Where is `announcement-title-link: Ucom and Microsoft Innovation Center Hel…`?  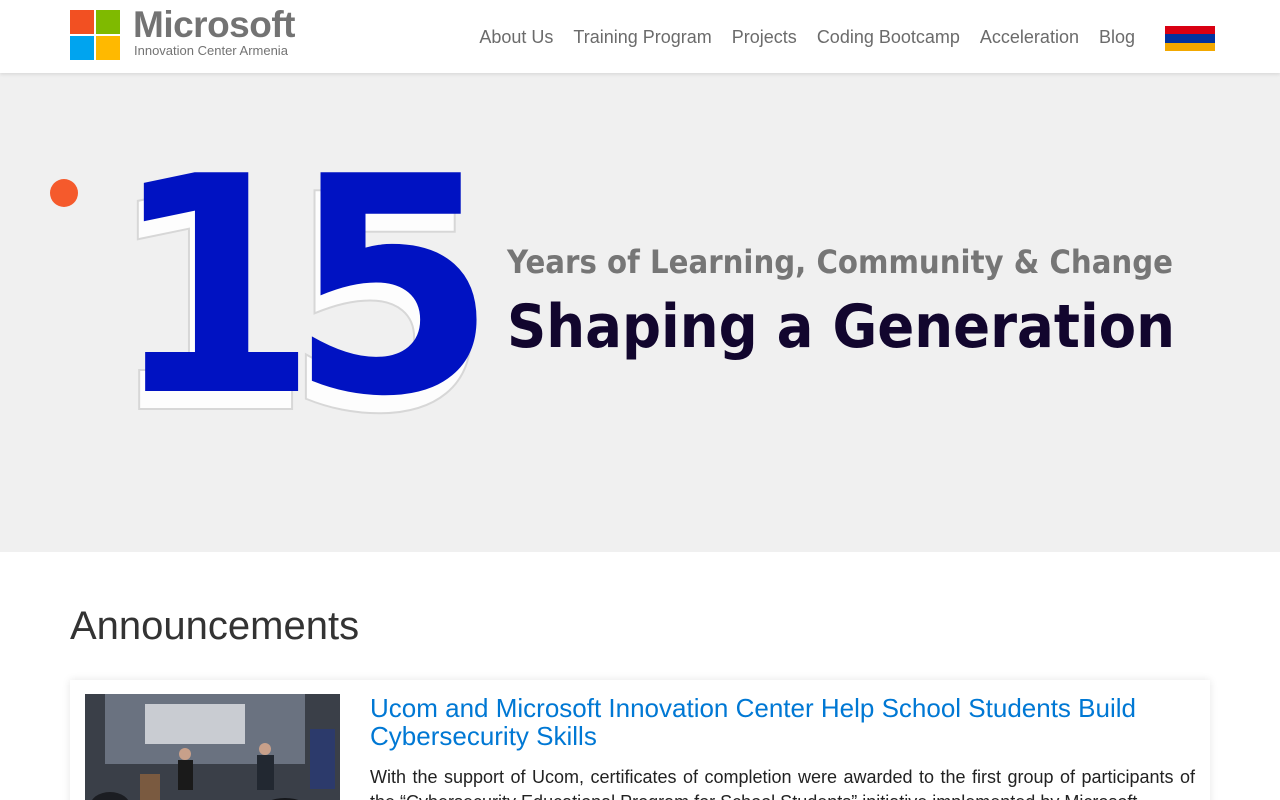
announcement-title-link: Ucom and Microsoft Innovation Center Hel… is located at coordinates (785, 722).